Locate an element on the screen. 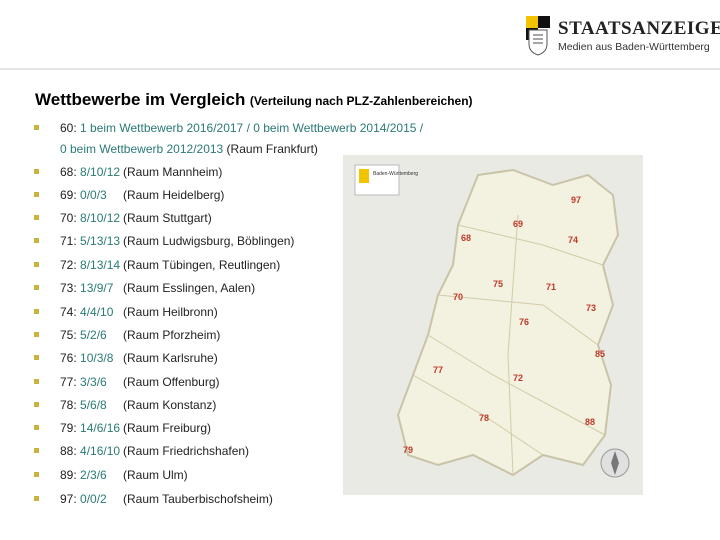  item-place: (Raum Ulm) is located at coordinates (155, 475).